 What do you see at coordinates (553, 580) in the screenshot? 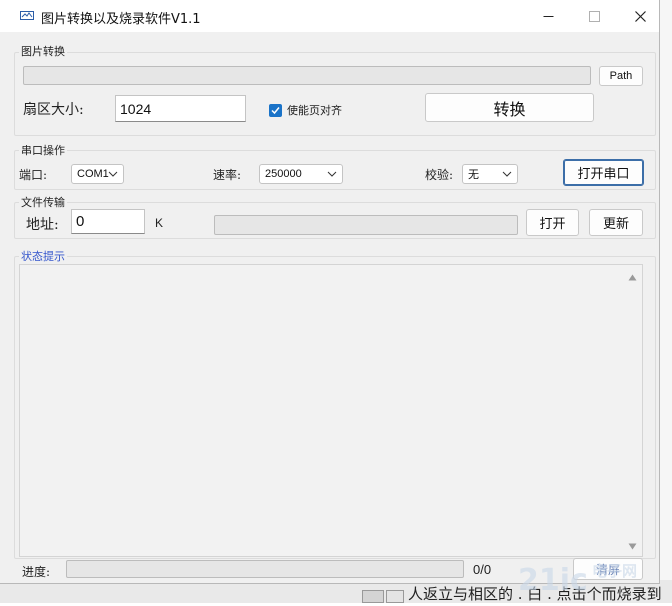
I see `svg-text: 21ic` at bounding box center [553, 580].